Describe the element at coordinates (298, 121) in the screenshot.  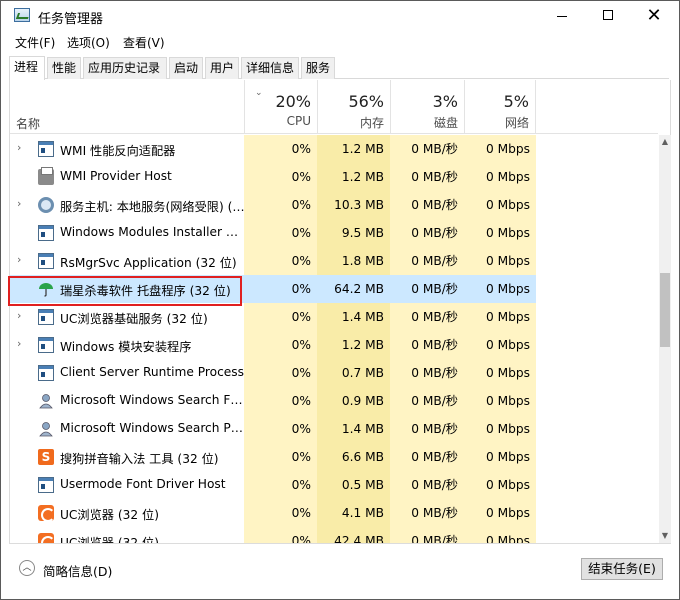
I see `cpu-label: CPU` at that location.